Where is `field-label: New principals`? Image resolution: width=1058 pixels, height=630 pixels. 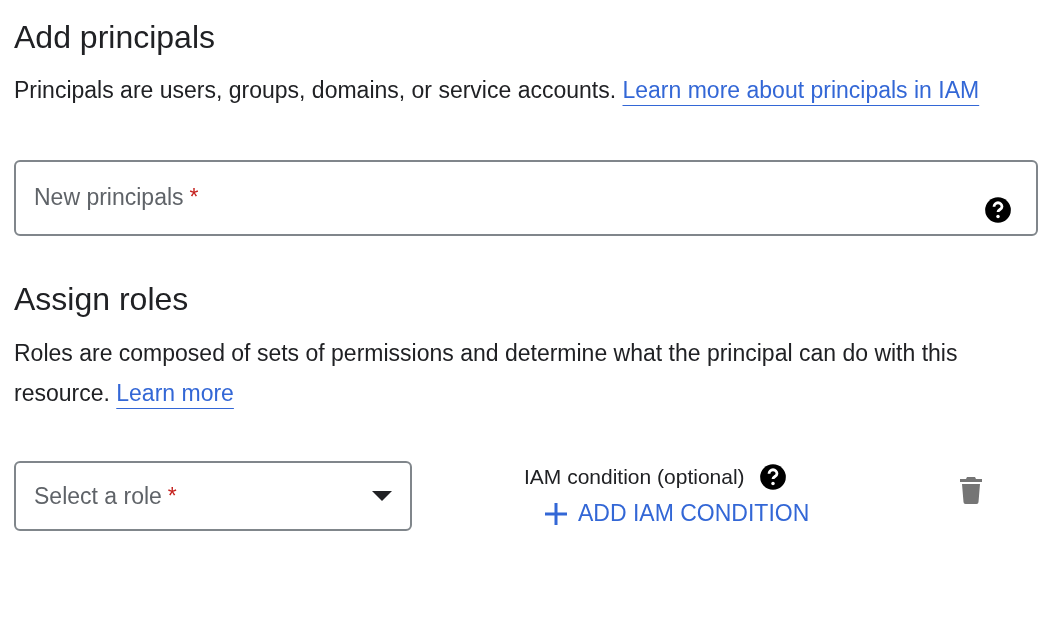 field-label: New principals is located at coordinates (109, 197).